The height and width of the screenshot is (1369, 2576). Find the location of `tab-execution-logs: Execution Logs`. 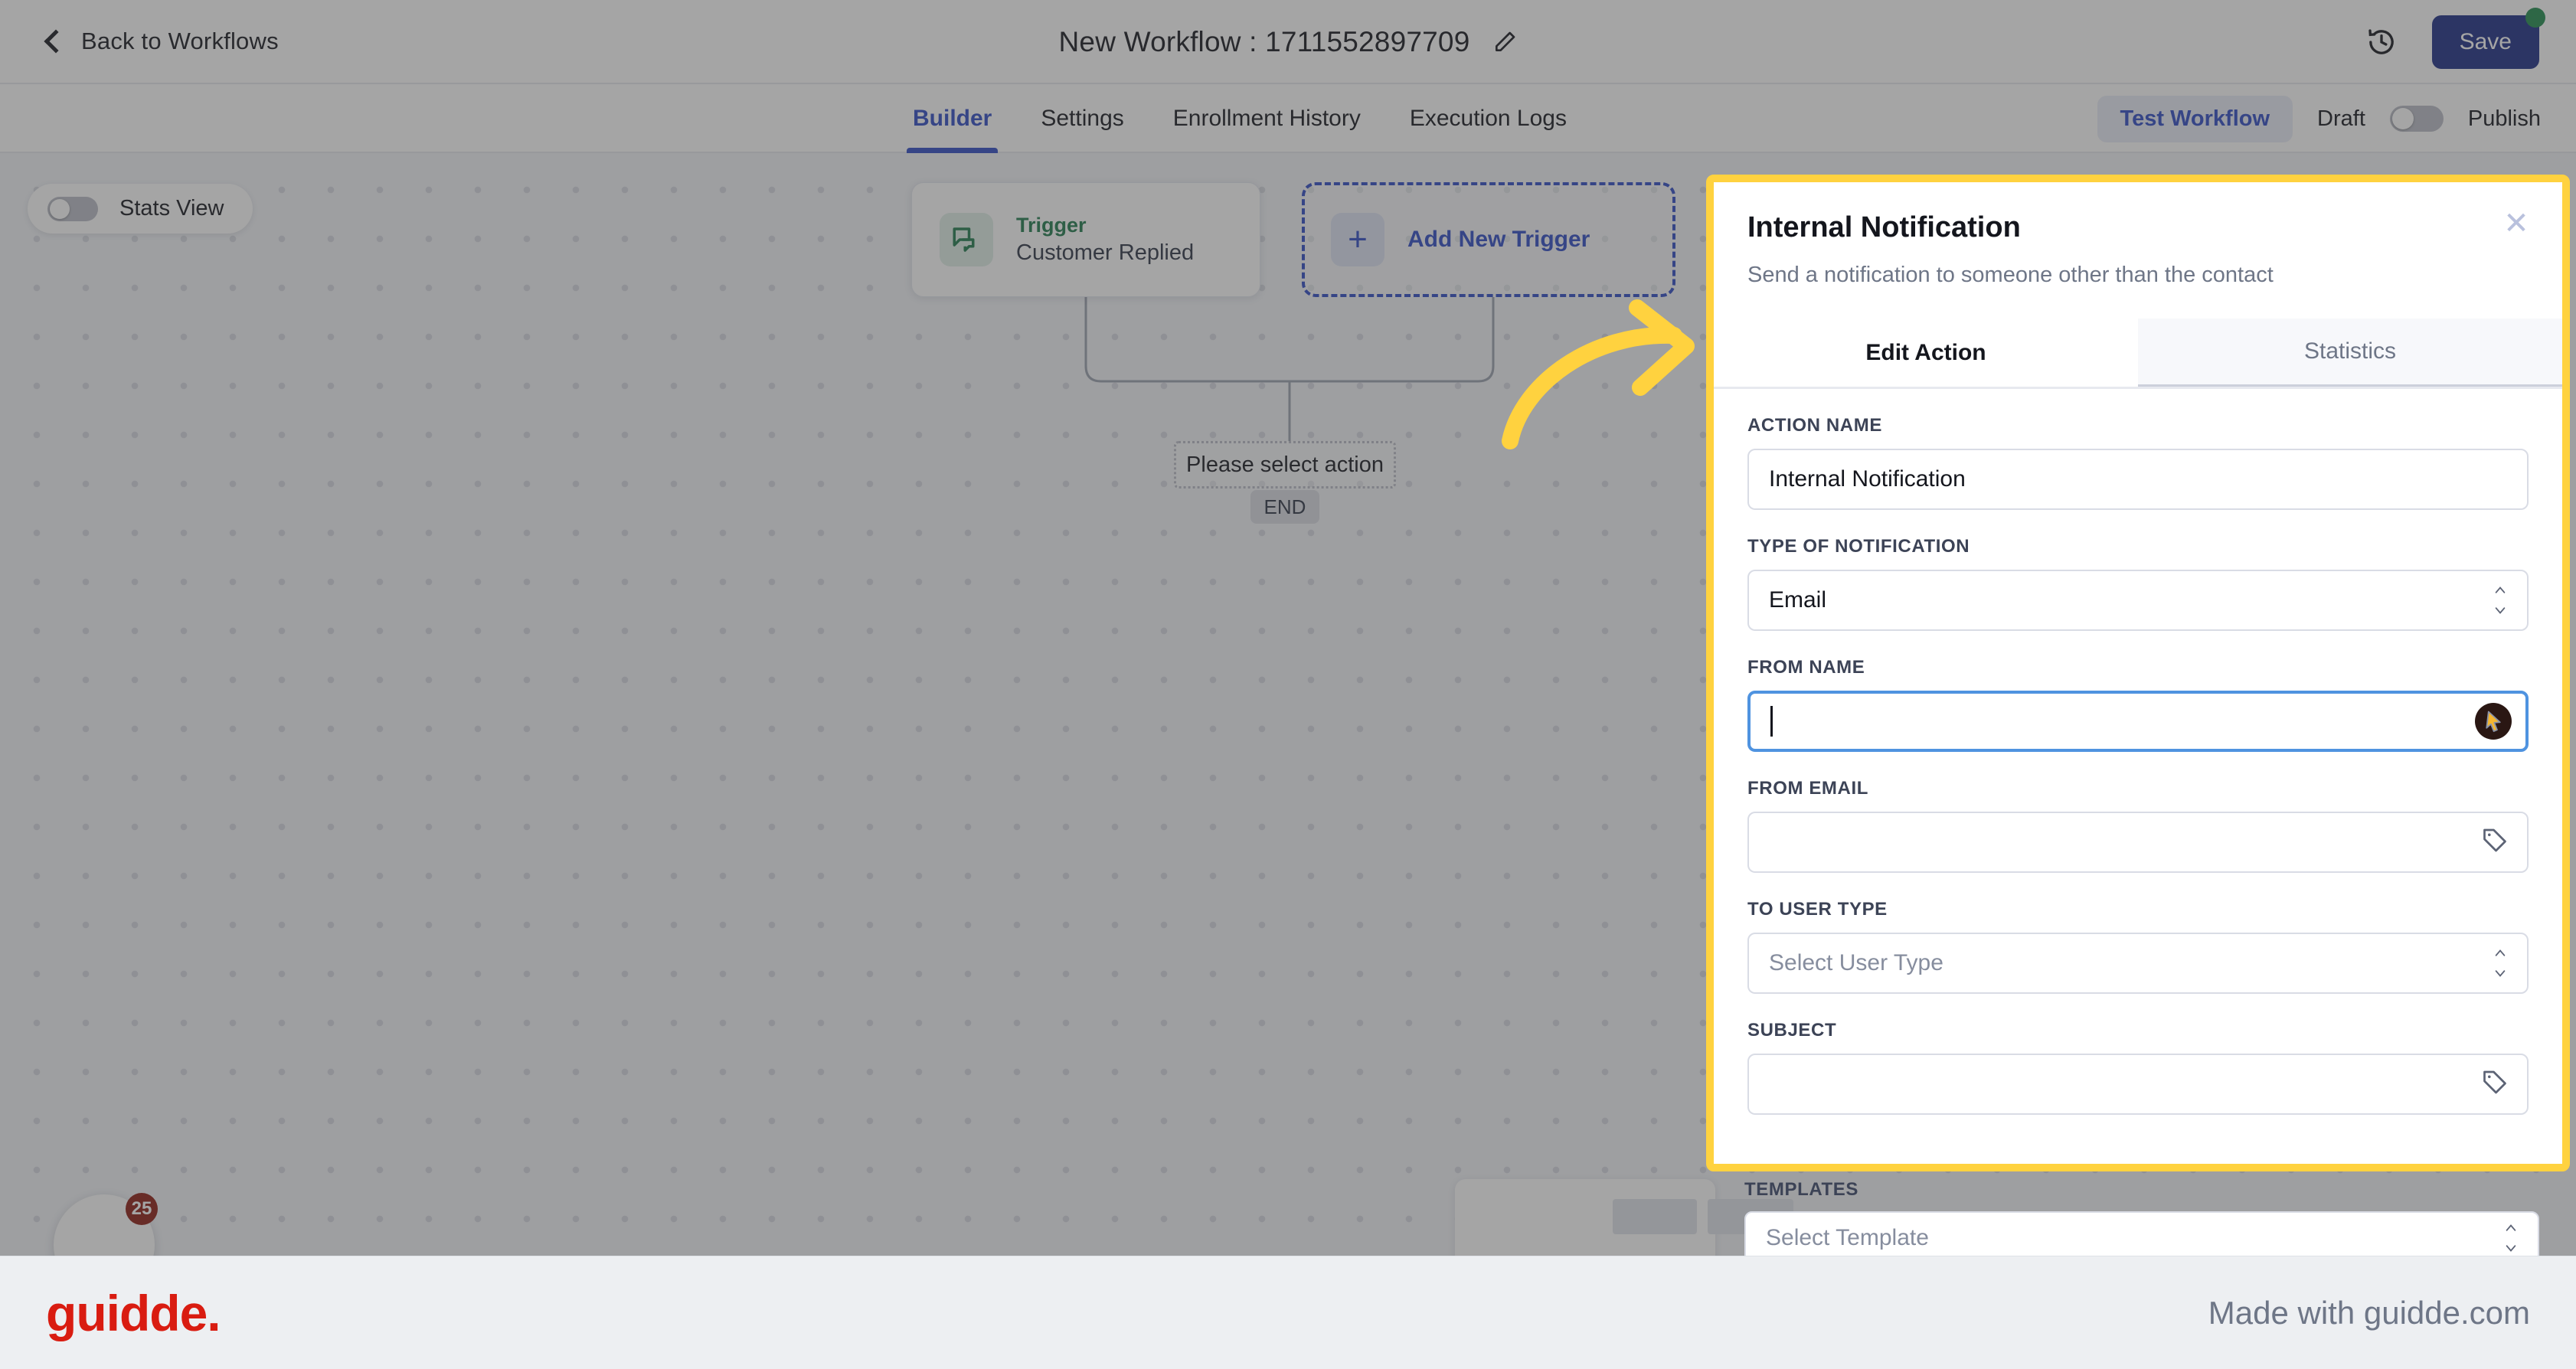

tab-execution-logs: Execution Logs is located at coordinates (1488, 118).